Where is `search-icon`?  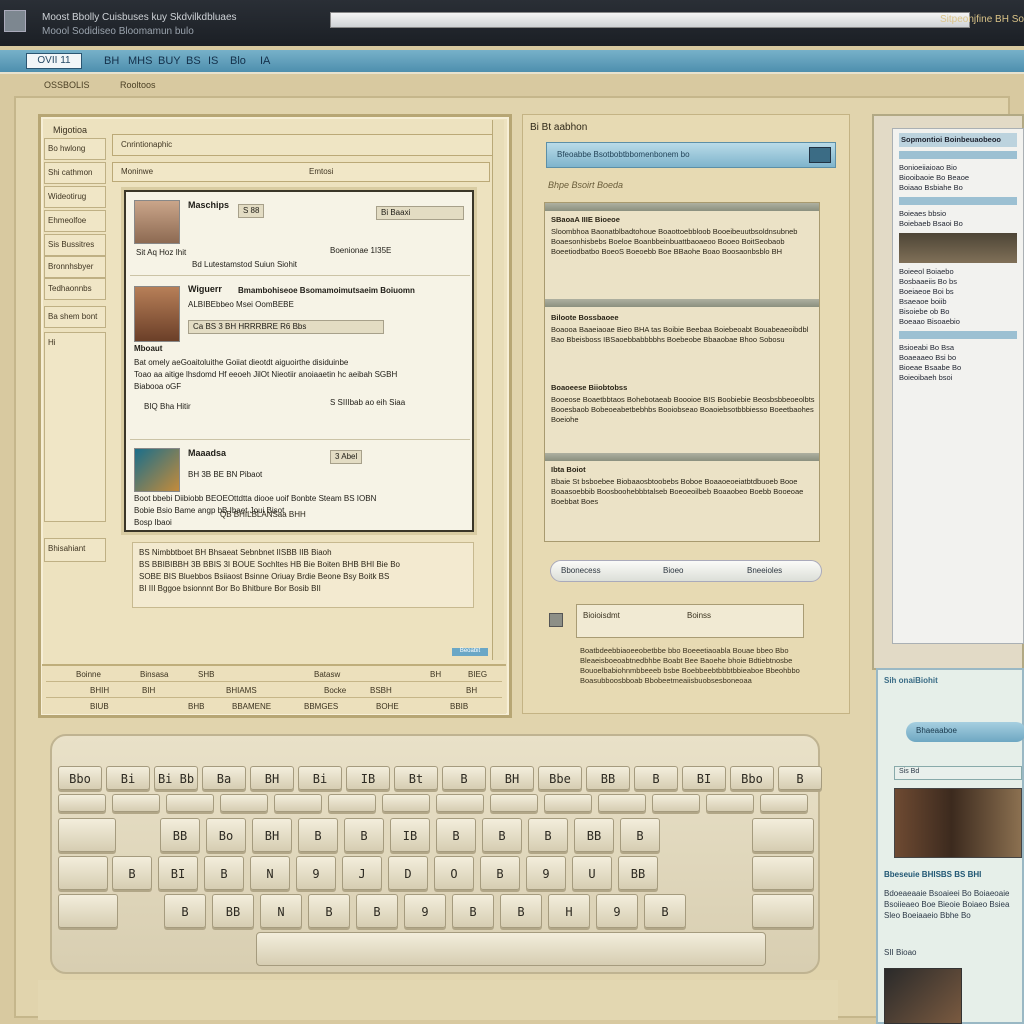 search-icon is located at coordinates (820, 155).